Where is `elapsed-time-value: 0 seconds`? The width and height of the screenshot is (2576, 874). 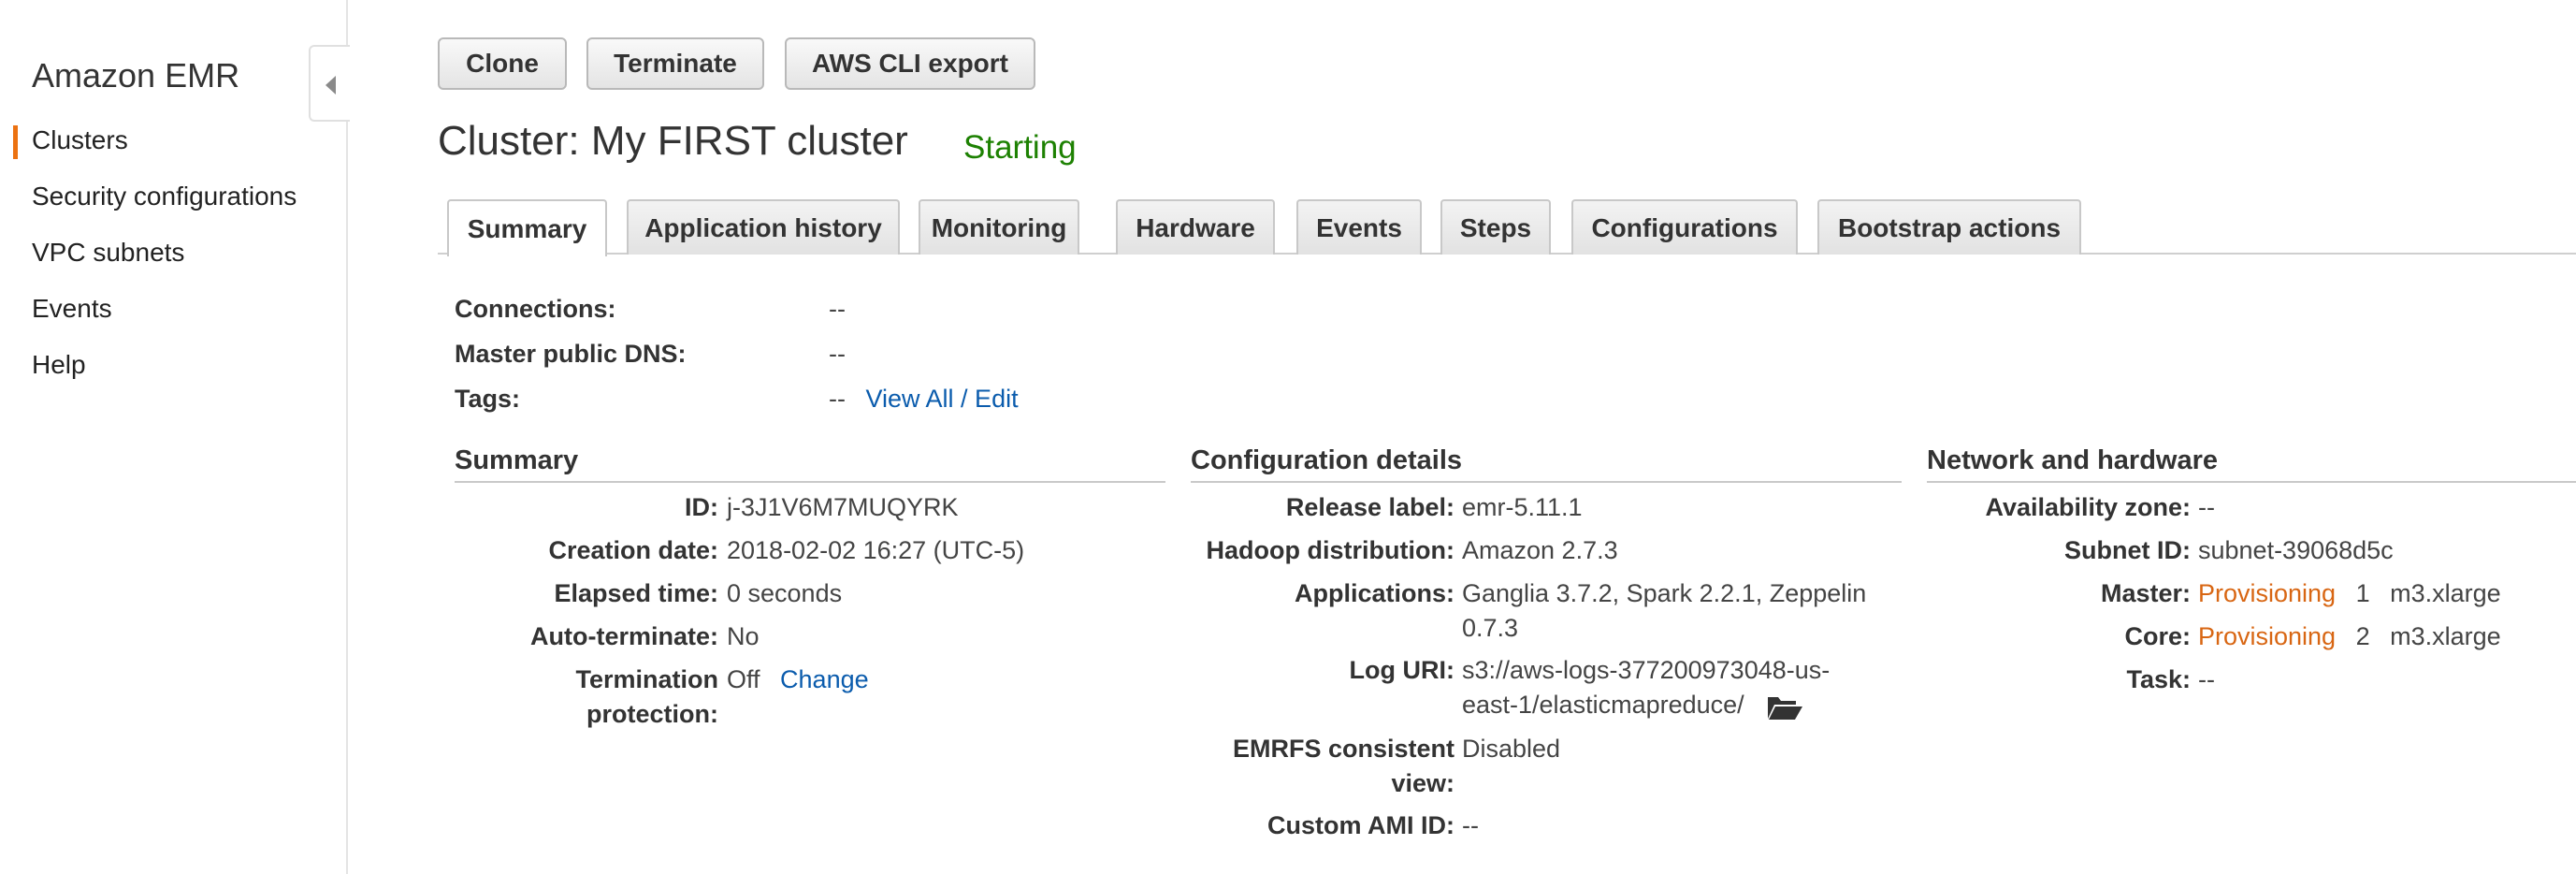 elapsed-time-value: 0 seconds is located at coordinates (785, 593).